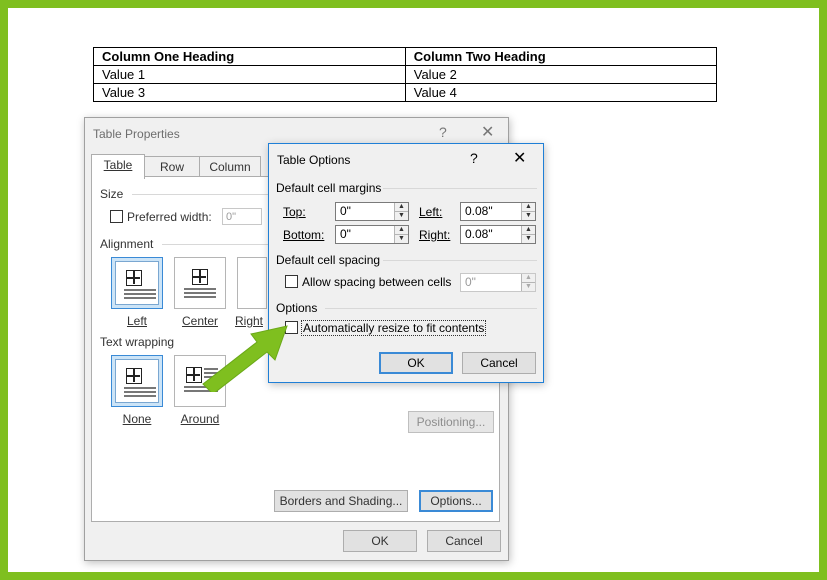  Describe the element at coordinates (137, 342) in the screenshot. I see `text-wrapping-section-label: Text wrapping` at that location.